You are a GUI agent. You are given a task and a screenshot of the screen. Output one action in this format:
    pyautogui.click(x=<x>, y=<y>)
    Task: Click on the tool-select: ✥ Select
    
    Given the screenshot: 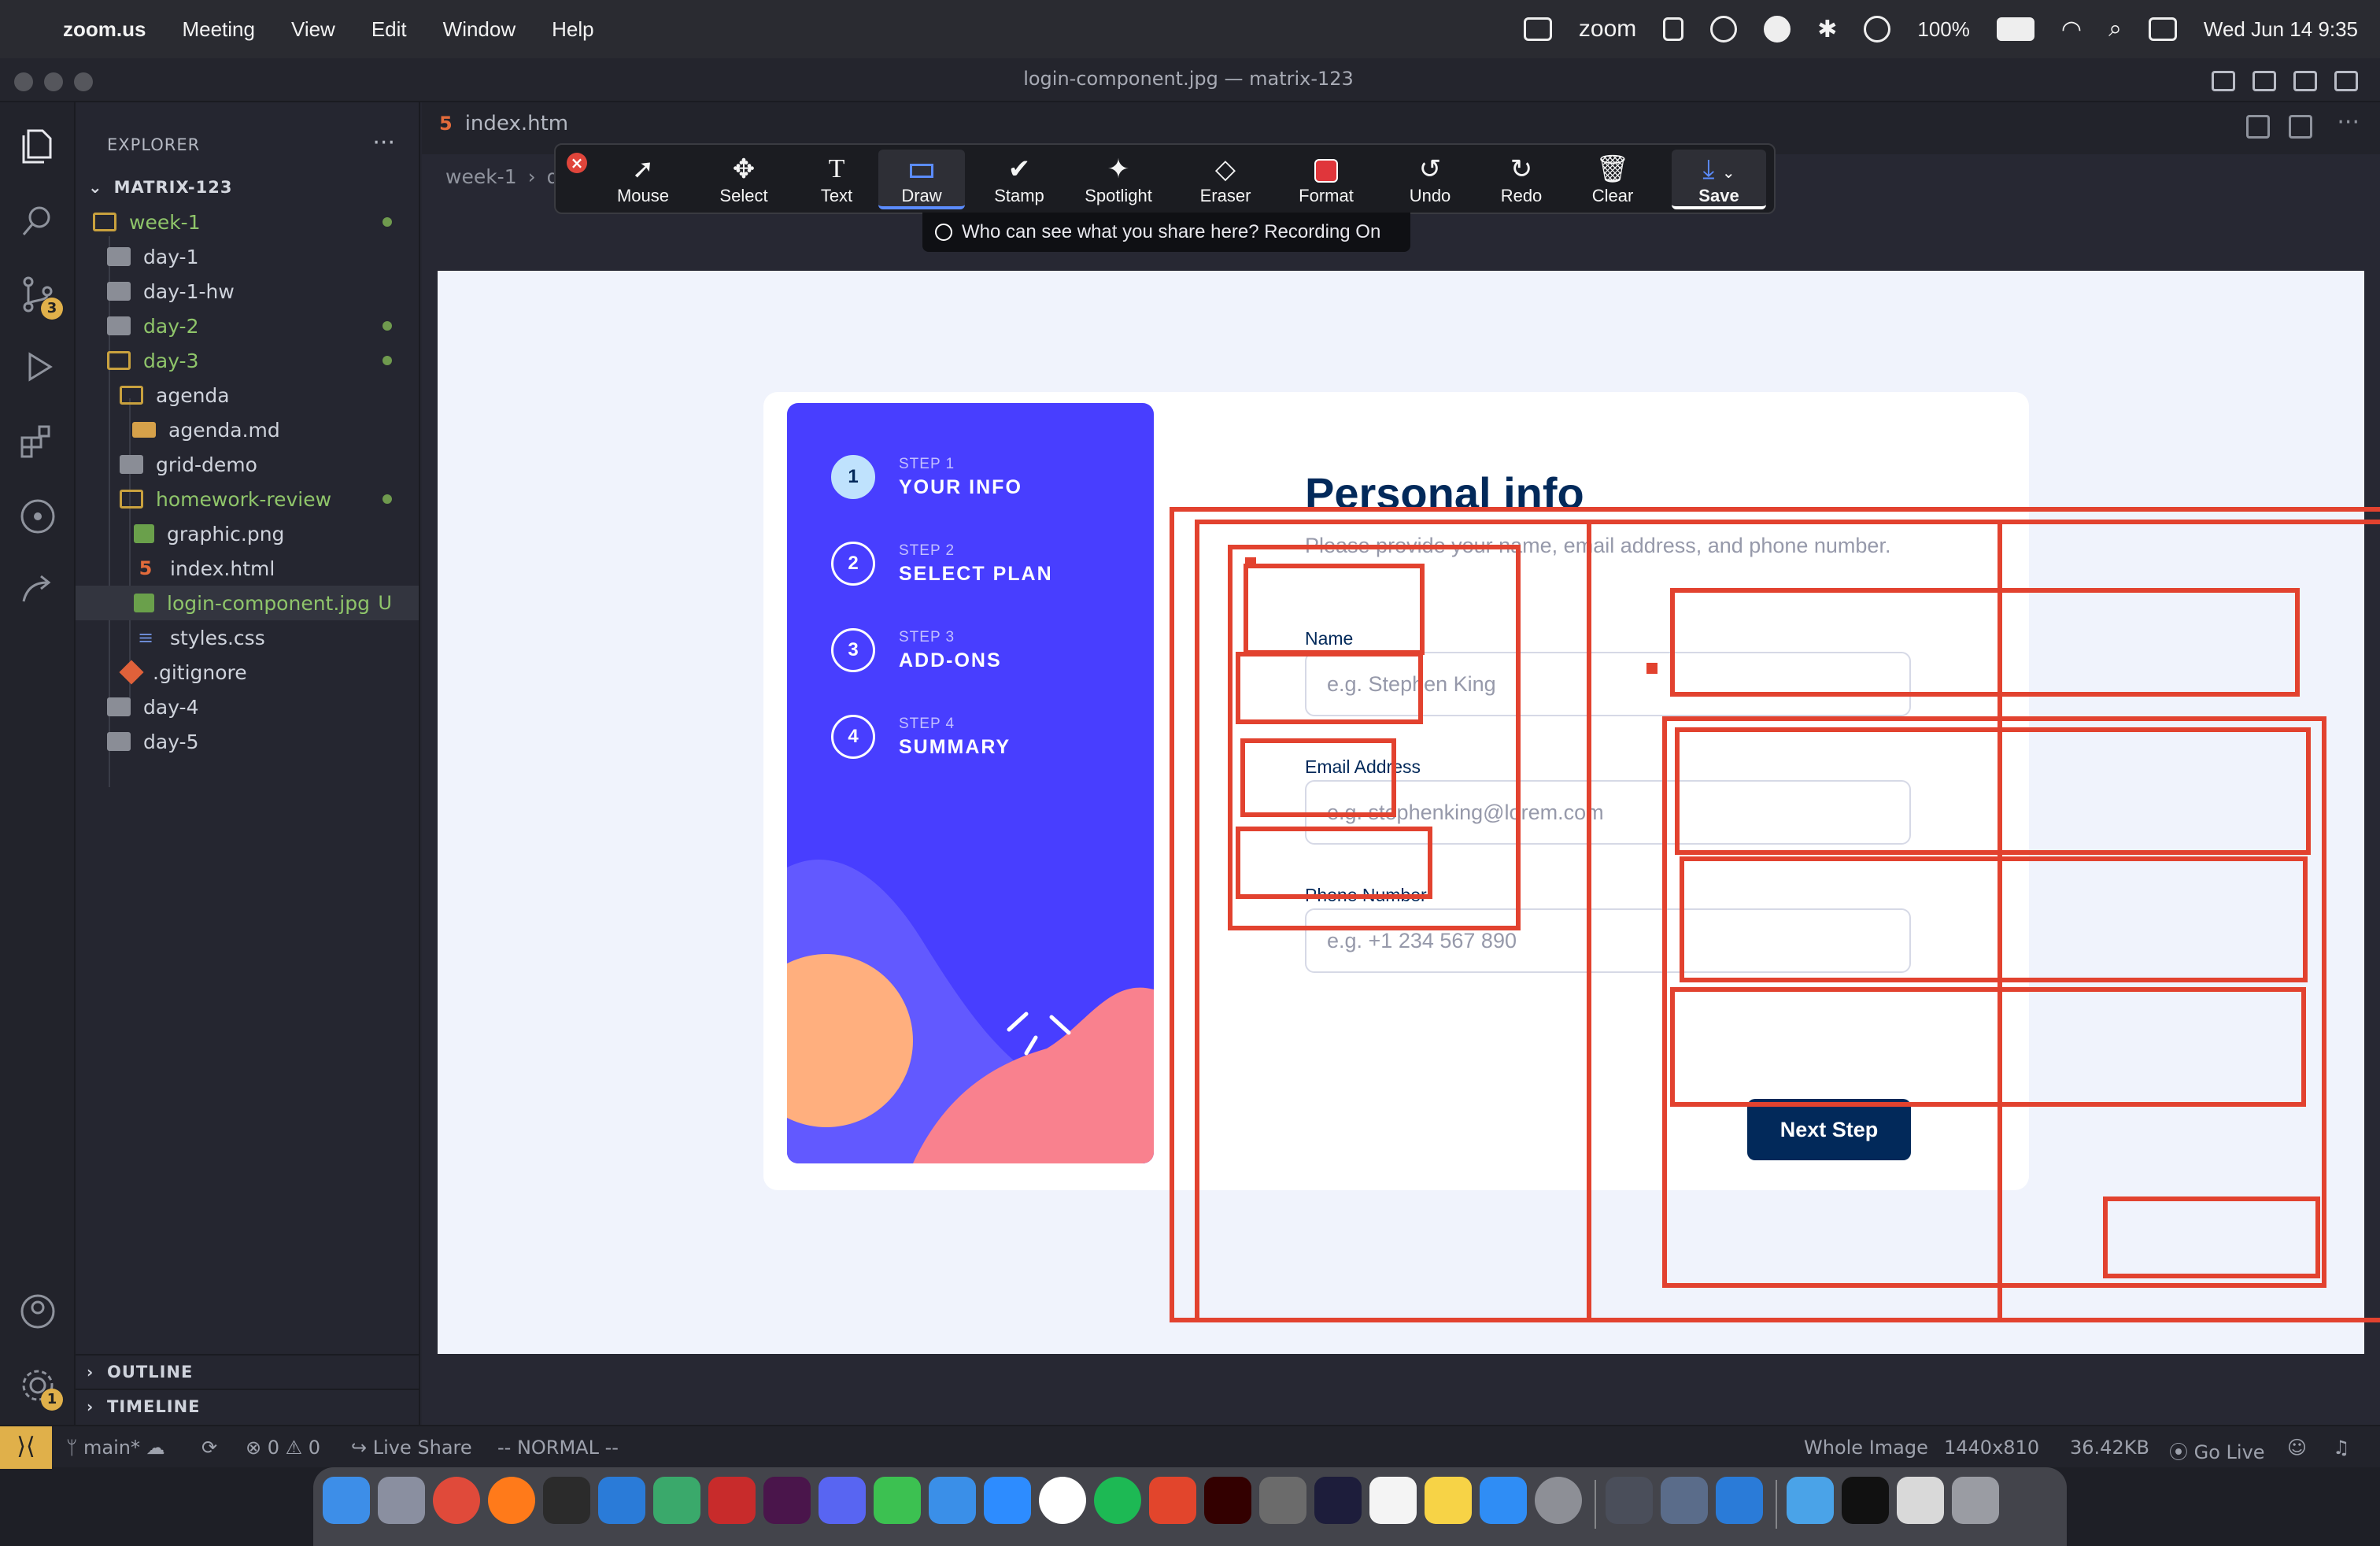 What is the action you would take?
    pyautogui.click(x=743, y=180)
    